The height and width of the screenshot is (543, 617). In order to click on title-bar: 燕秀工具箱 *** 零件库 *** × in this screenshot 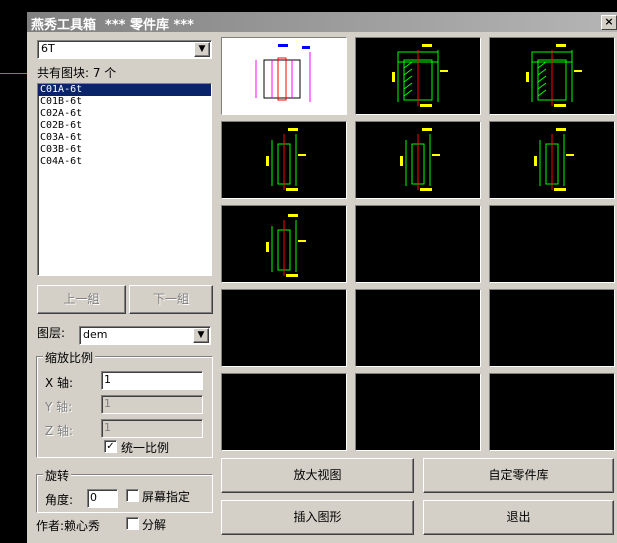, I will do `click(322, 22)`.